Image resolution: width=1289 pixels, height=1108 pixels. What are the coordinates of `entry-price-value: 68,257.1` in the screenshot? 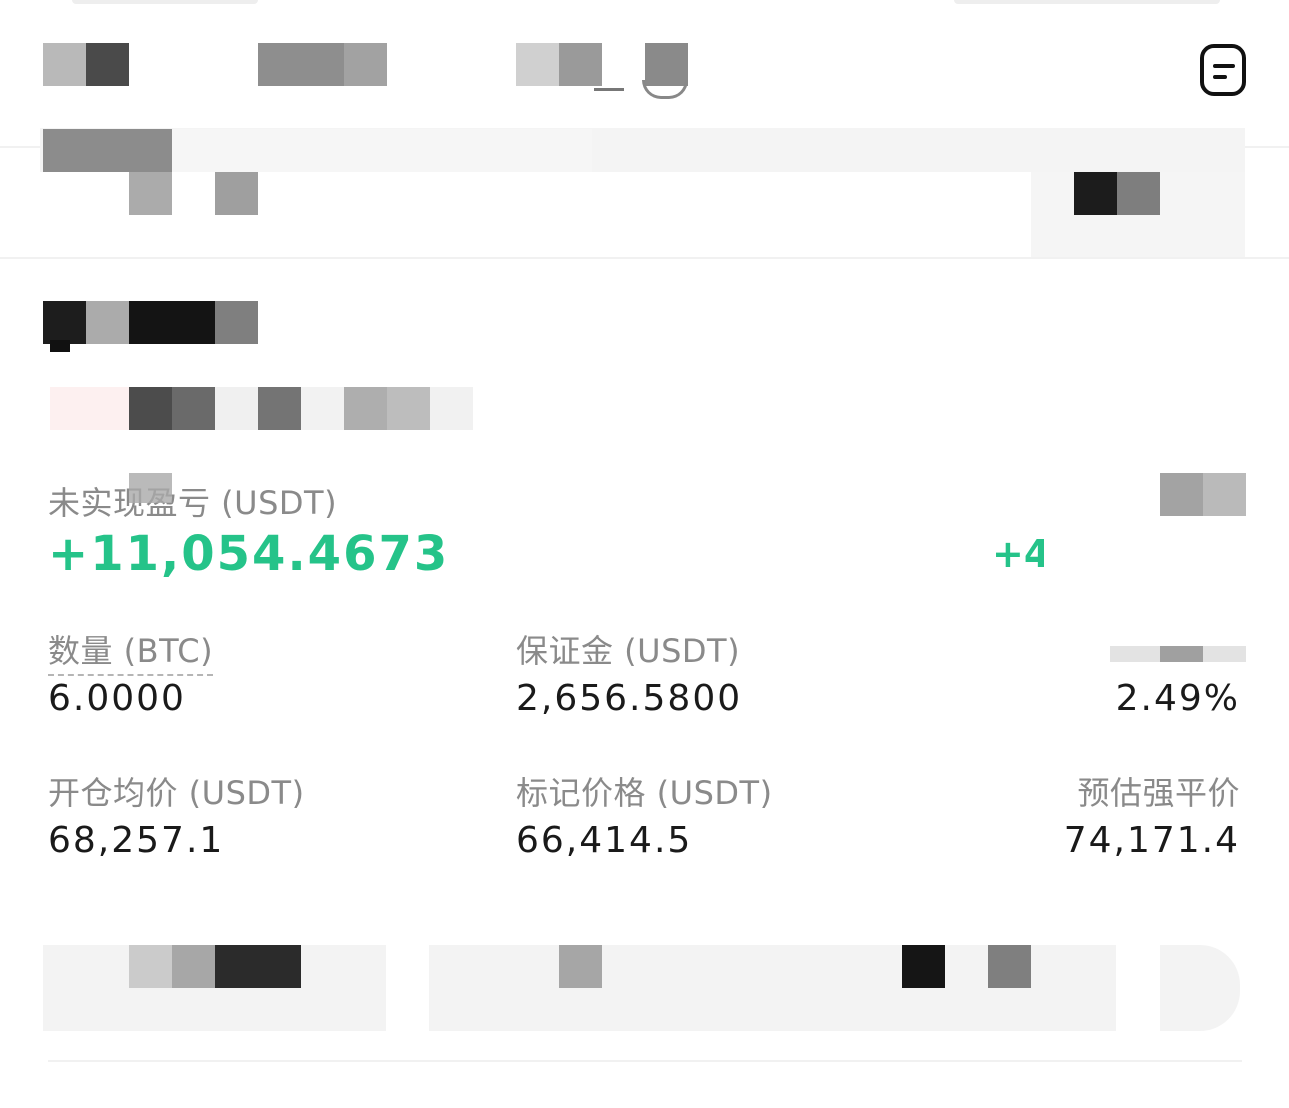 It's located at (136, 840).